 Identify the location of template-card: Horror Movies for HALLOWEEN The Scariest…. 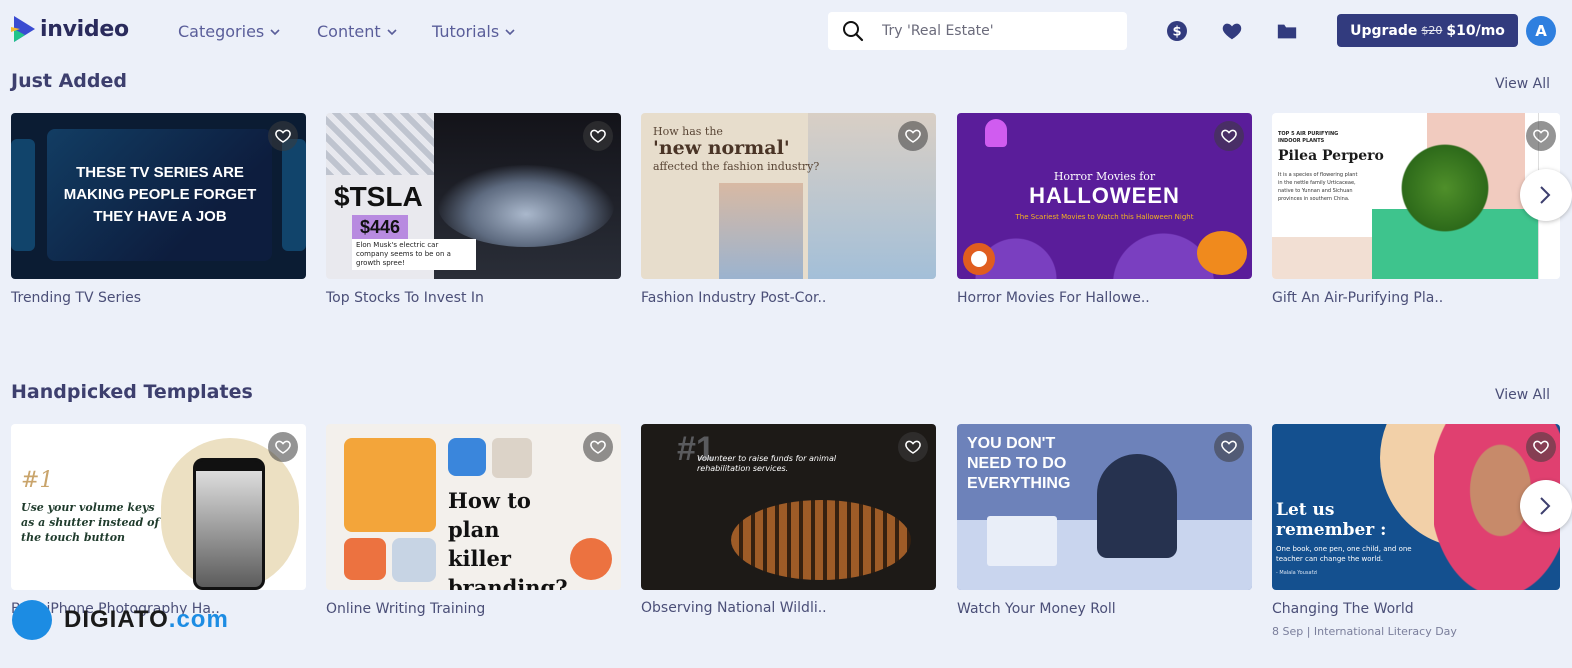
(1104, 196).